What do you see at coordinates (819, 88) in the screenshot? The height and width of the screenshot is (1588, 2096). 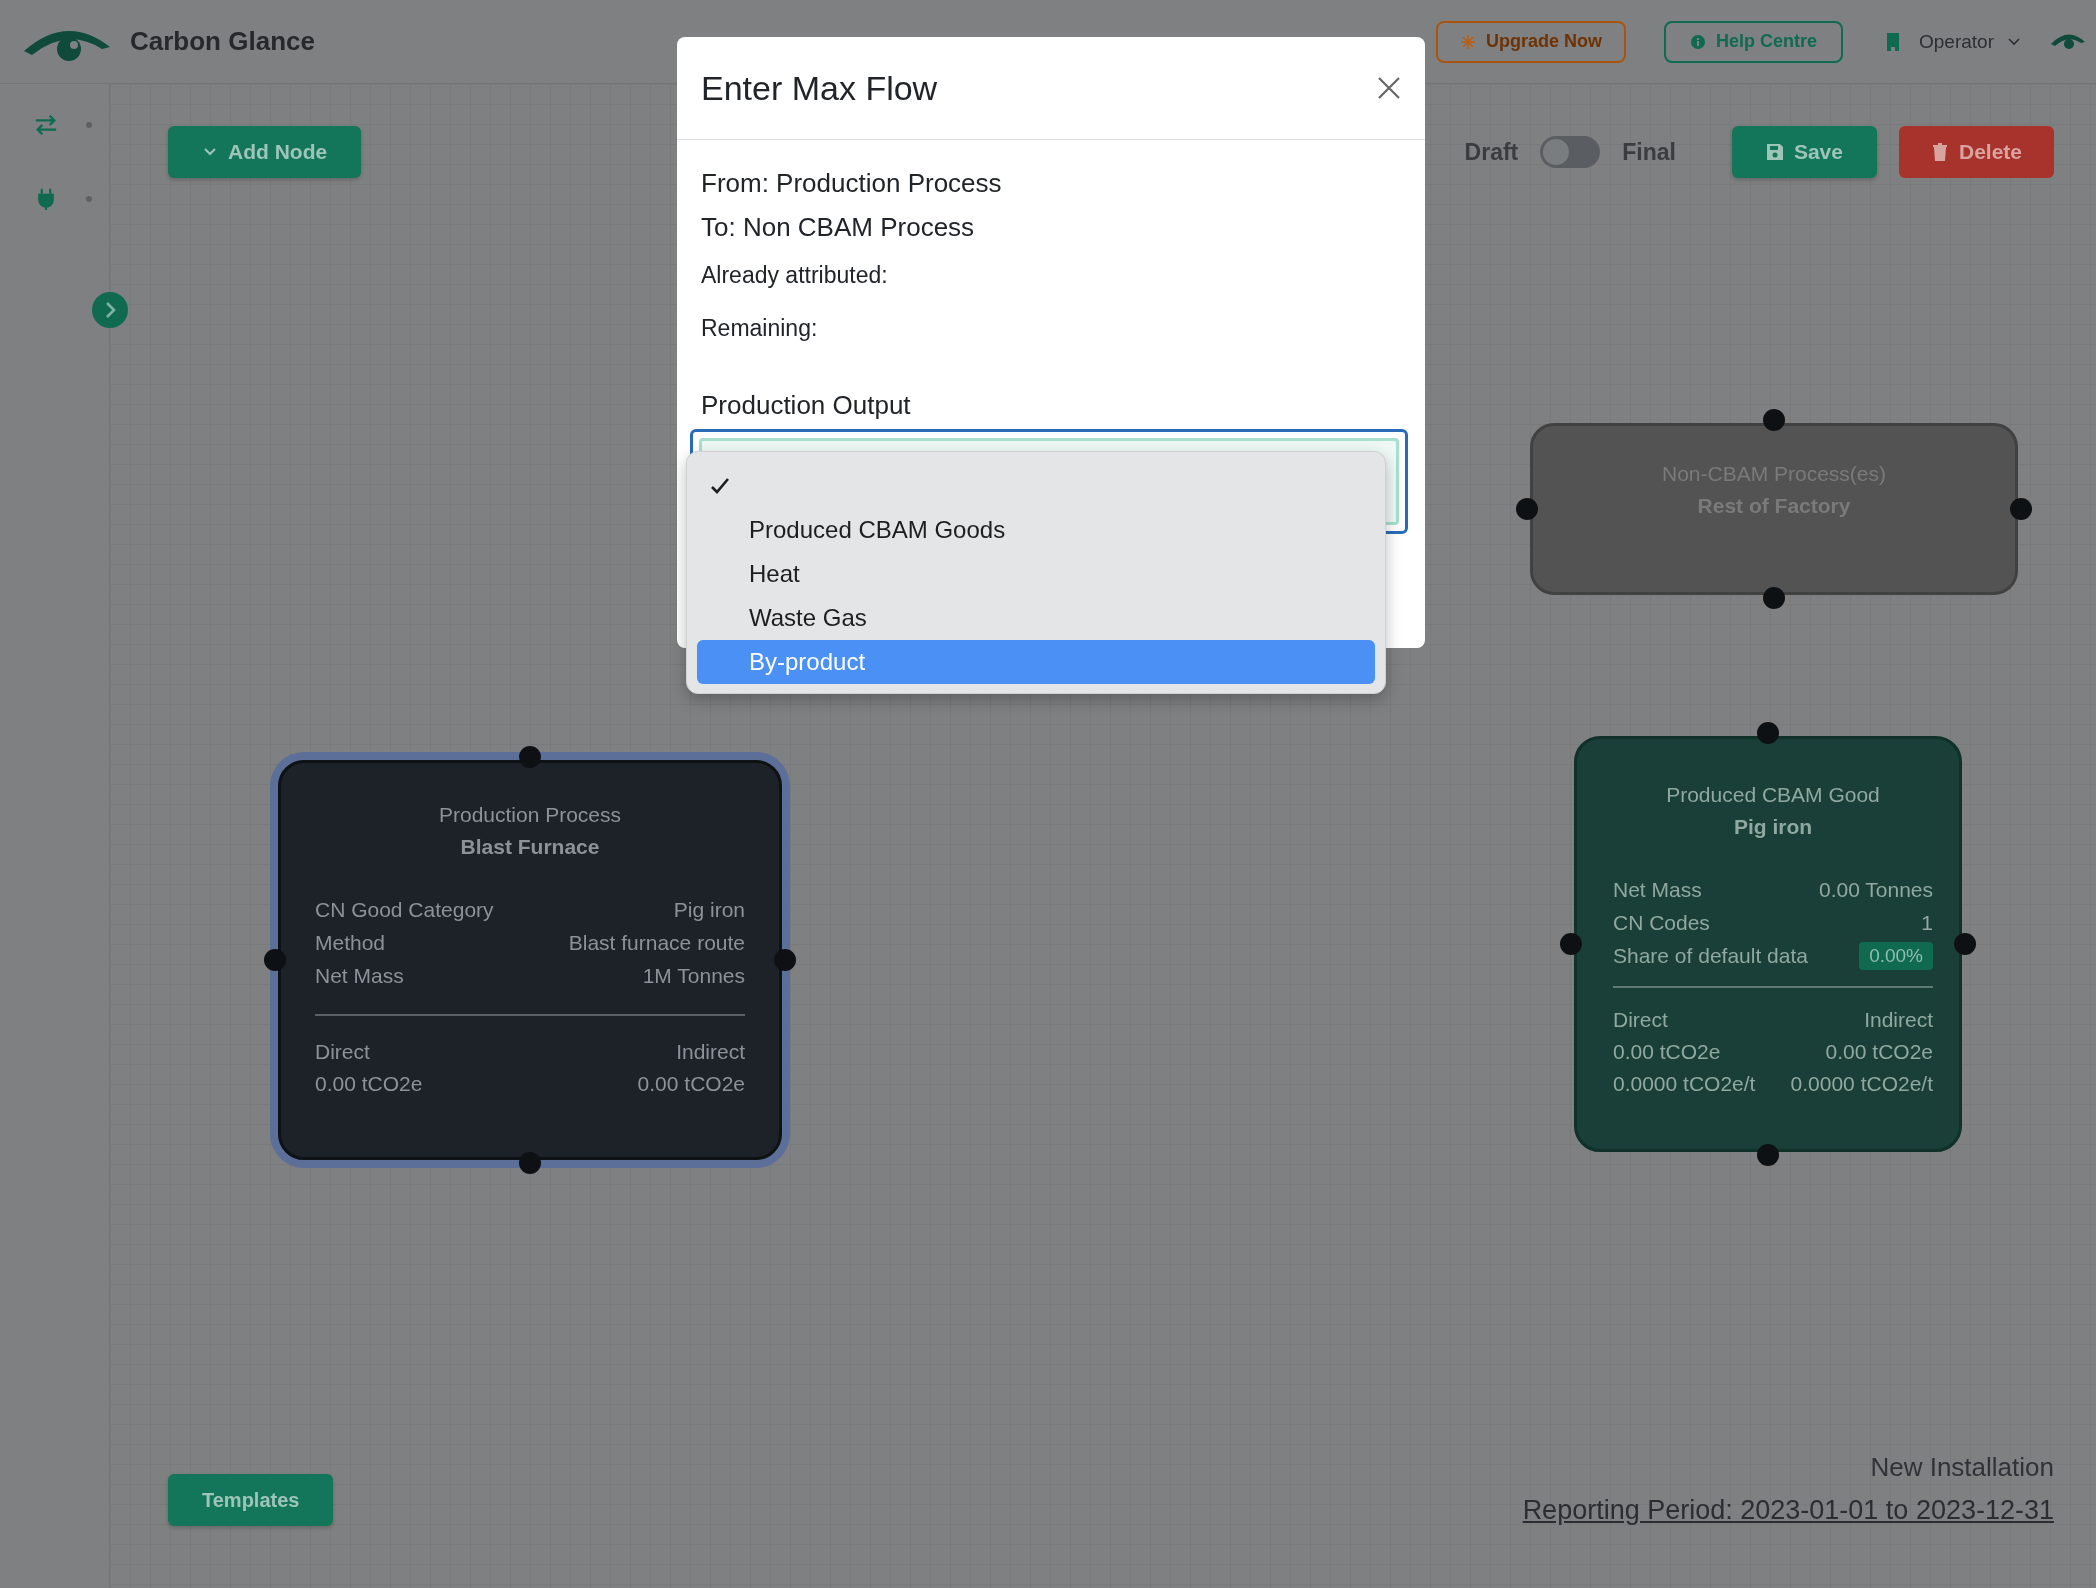 I see `modal-title: Enter Max Flow` at bounding box center [819, 88].